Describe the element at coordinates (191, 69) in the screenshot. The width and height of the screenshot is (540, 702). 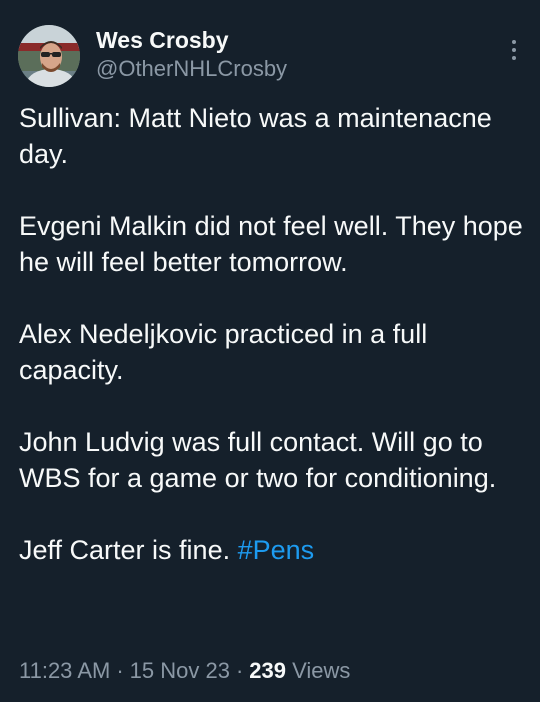
I see `author-handle: @OtherNHLCrosby` at that location.